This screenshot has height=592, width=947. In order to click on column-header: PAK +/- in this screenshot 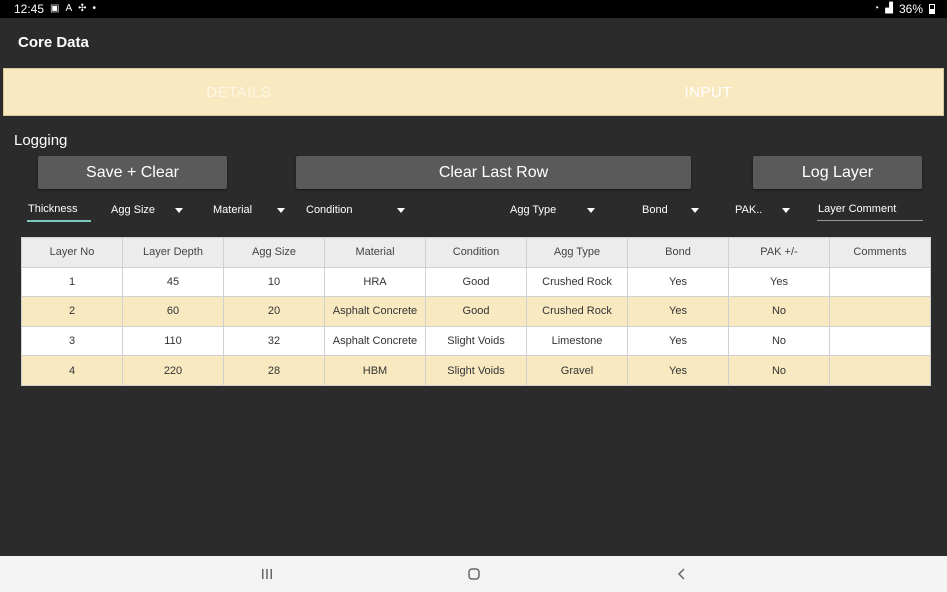, I will do `click(779, 252)`.